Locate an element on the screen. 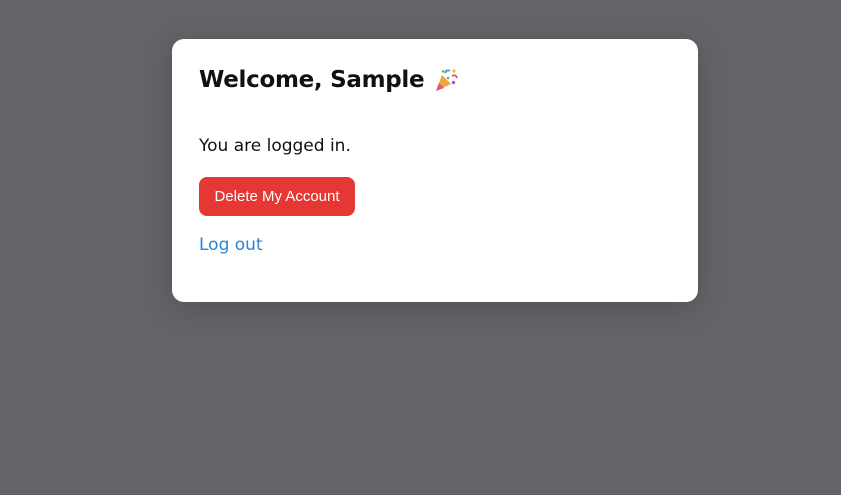 The width and height of the screenshot is (841, 495). page-title: Welcome, Sample is located at coordinates (312, 80).